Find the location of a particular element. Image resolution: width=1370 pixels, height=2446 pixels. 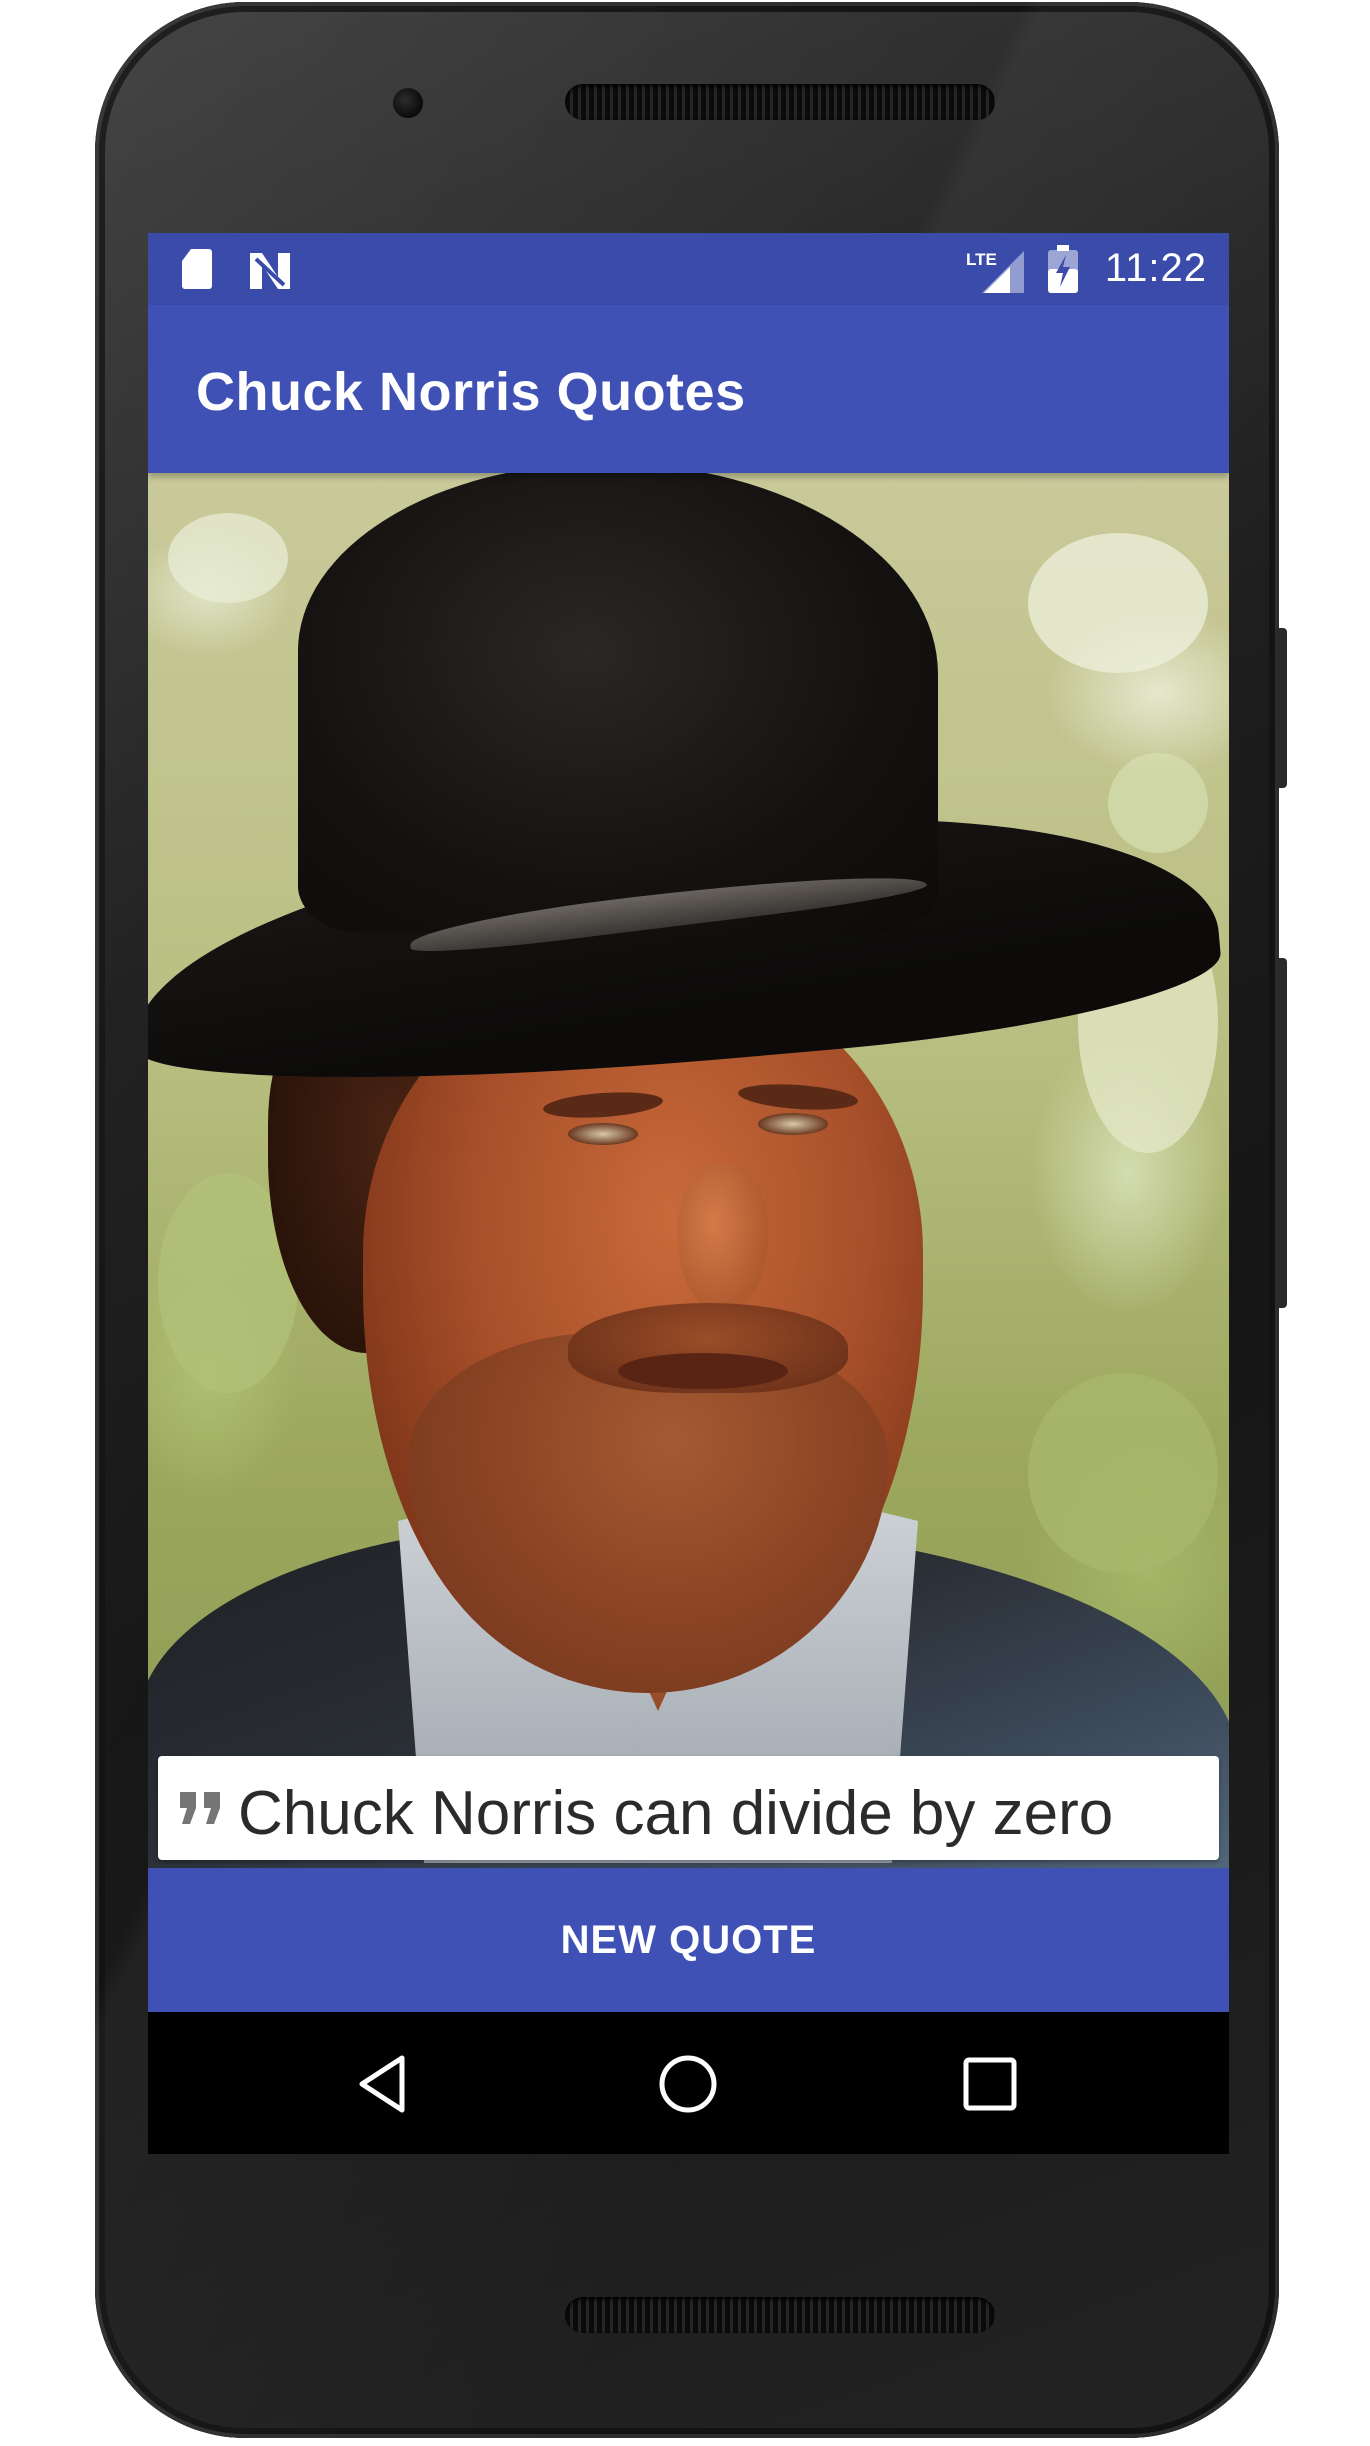

status-bar: LTE 11:22 is located at coordinates (688, 269).